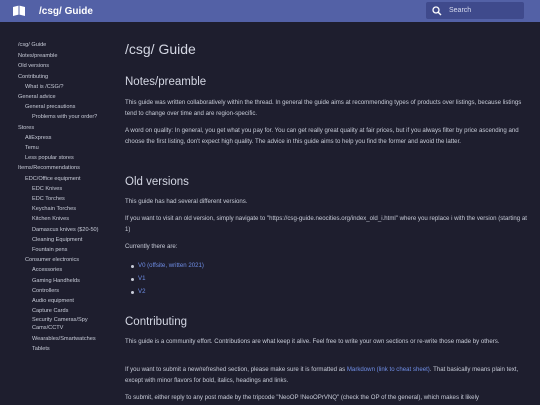 Image resolution: width=540 pixels, height=405 pixels. Describe the element at coordinates (62, 270) in the screenshot. I see `sidebar-item-accessories: Accessories` at that location.